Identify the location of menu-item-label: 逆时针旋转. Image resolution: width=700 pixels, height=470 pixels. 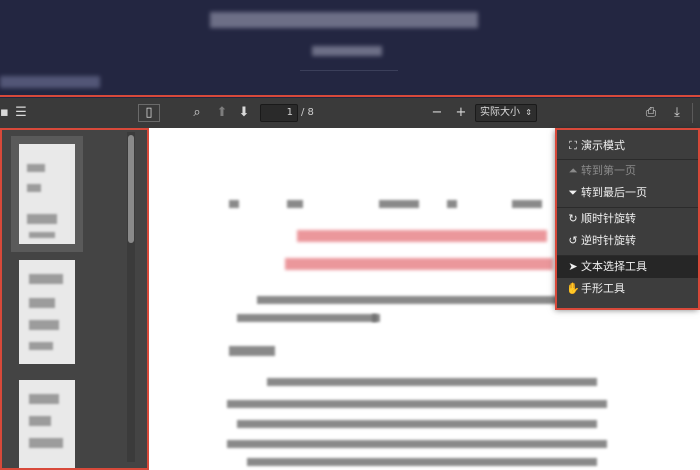
(608, 240).